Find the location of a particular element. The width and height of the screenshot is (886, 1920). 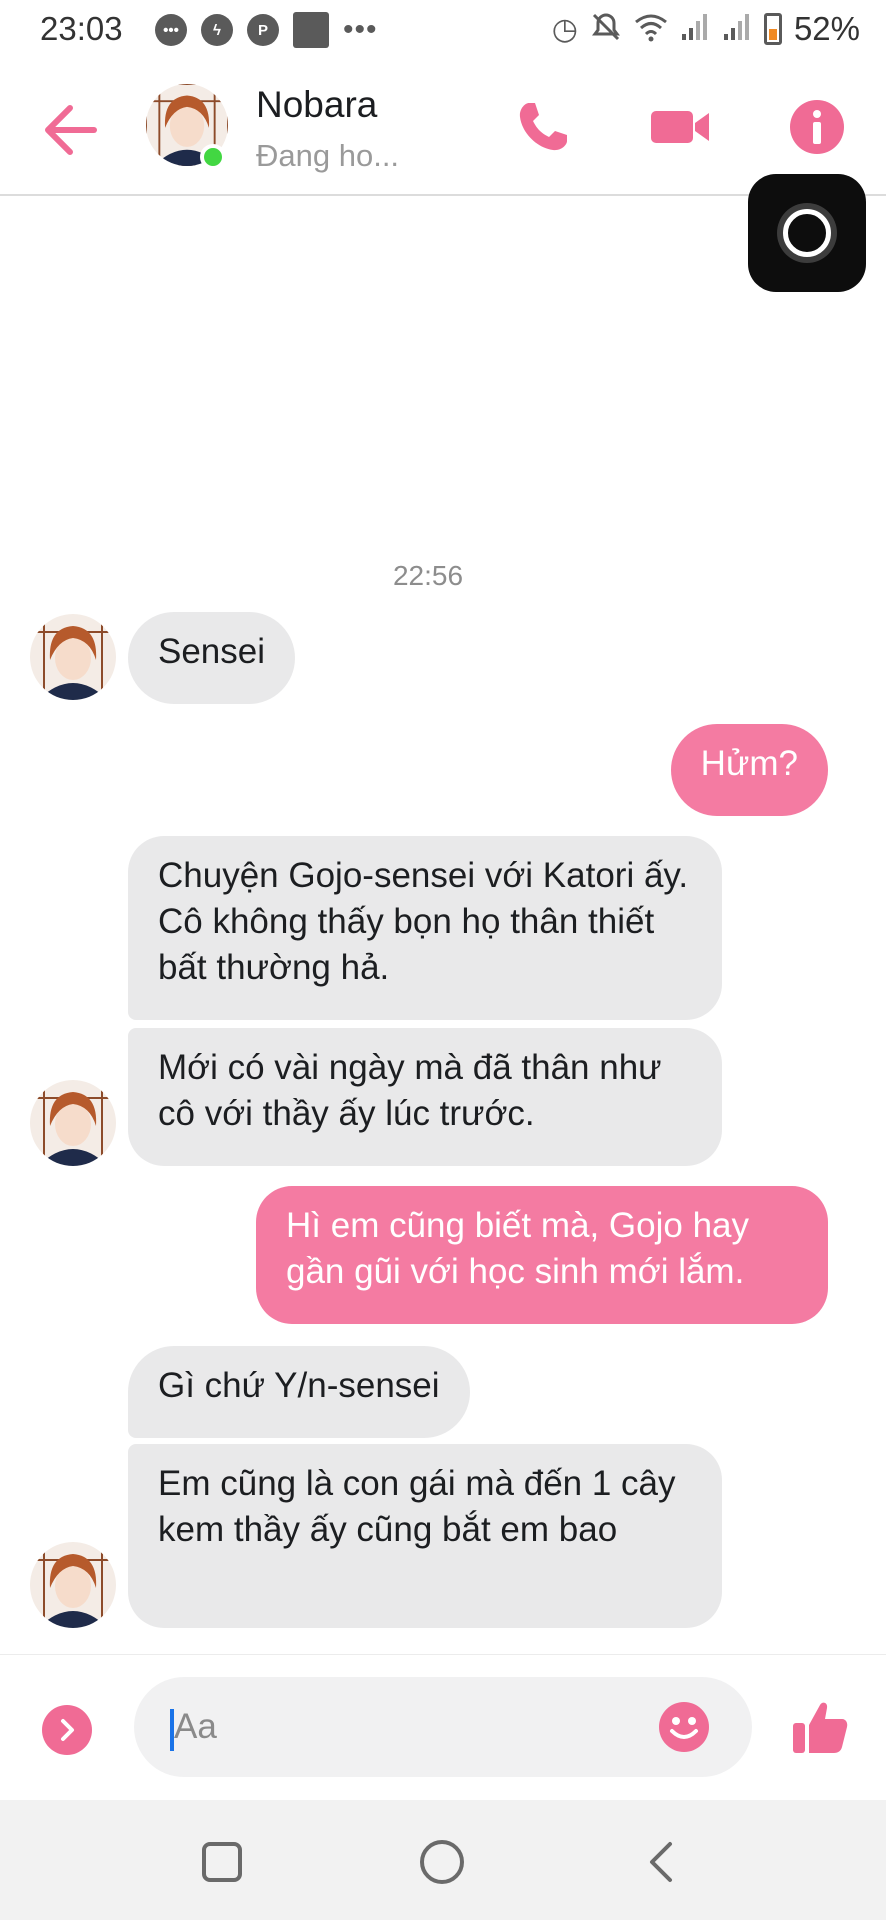

status-bar: 23:03 ••• ϟ P ••• ◷ 52% is located at coordinates (443, 31).